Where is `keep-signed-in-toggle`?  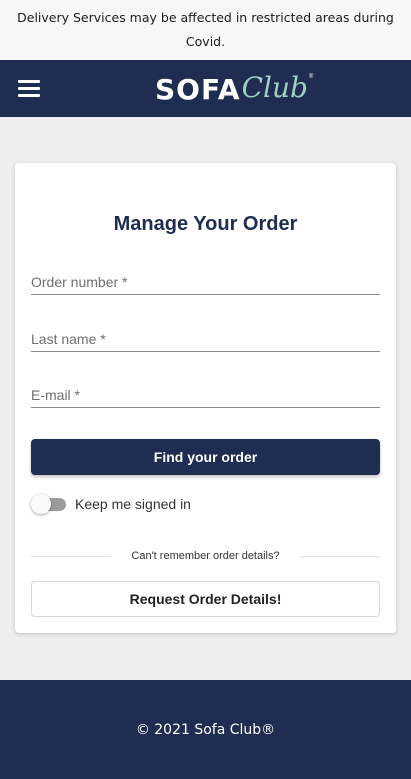 keep-signed-in-toggle is located at coordinates (49, 504).